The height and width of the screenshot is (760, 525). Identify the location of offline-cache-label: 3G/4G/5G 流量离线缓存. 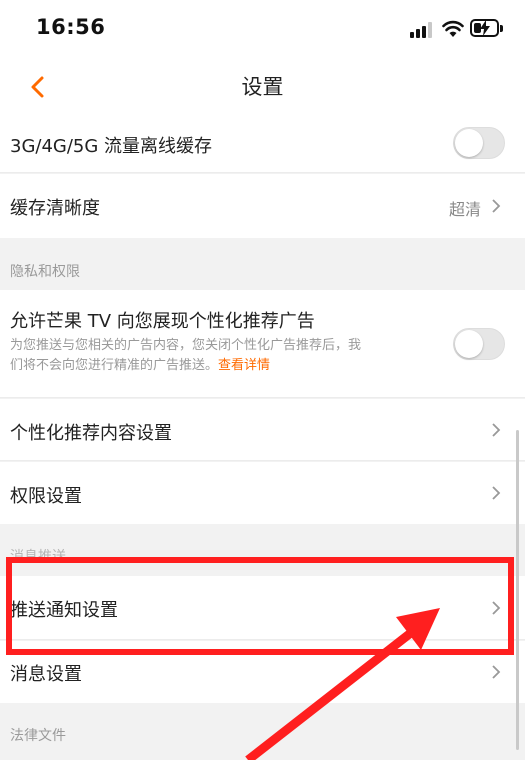
(111, 146).